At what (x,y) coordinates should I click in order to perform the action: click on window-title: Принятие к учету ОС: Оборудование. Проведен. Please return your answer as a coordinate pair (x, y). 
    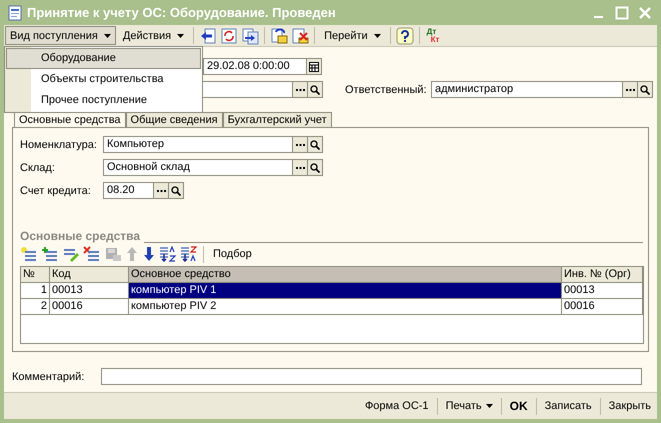
    Looking at the image, I should click on (182, 12).